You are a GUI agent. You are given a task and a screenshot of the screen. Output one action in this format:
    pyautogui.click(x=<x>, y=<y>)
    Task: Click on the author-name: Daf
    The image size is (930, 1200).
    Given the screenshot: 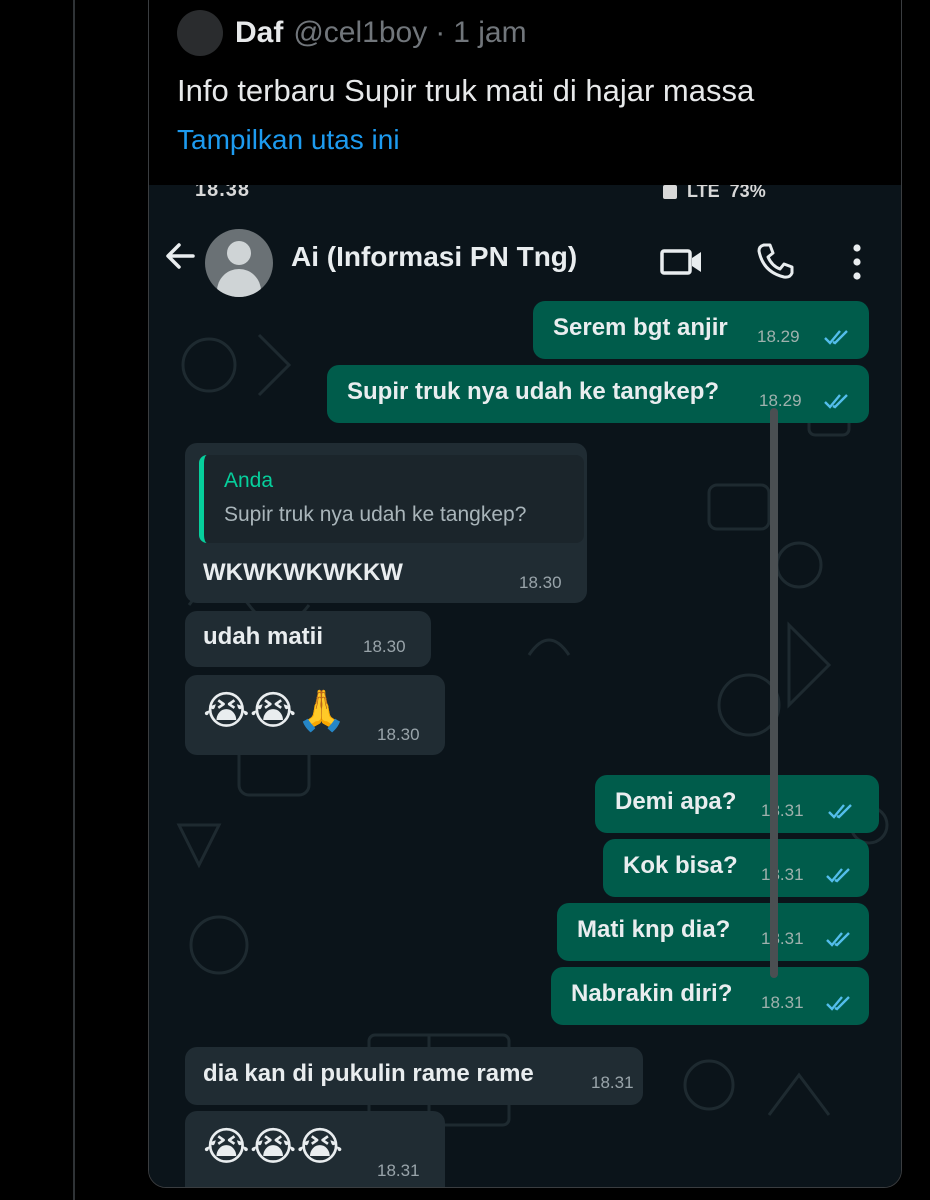 What is the action you would take?
    pyautogui.click(x=259, y=33)
    